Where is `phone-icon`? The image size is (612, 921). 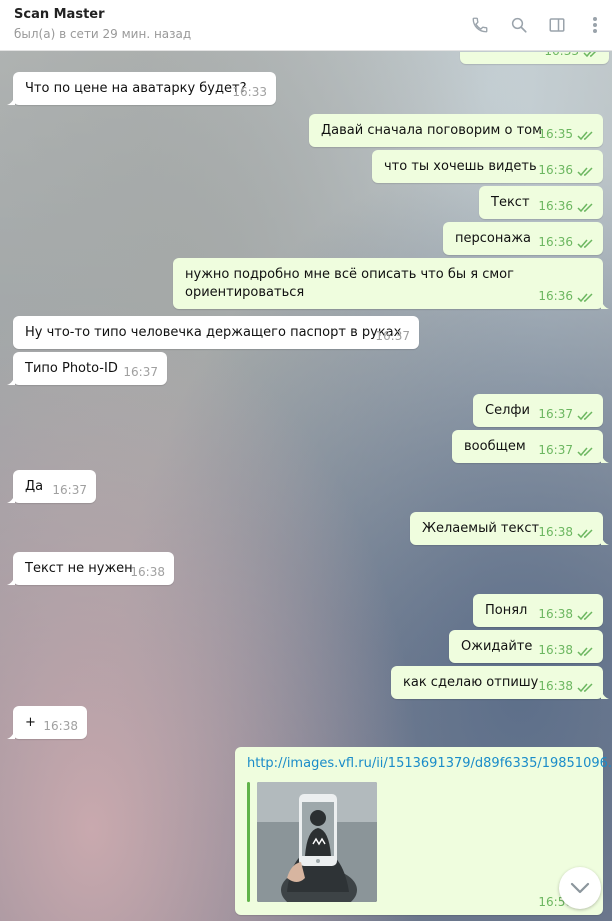
phone-icon is located at coordinates (480, 25).